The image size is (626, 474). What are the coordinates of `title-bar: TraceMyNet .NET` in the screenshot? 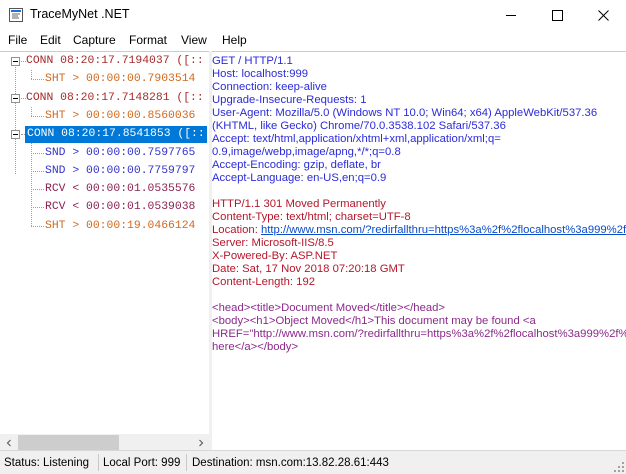 It's located at (313, 15).